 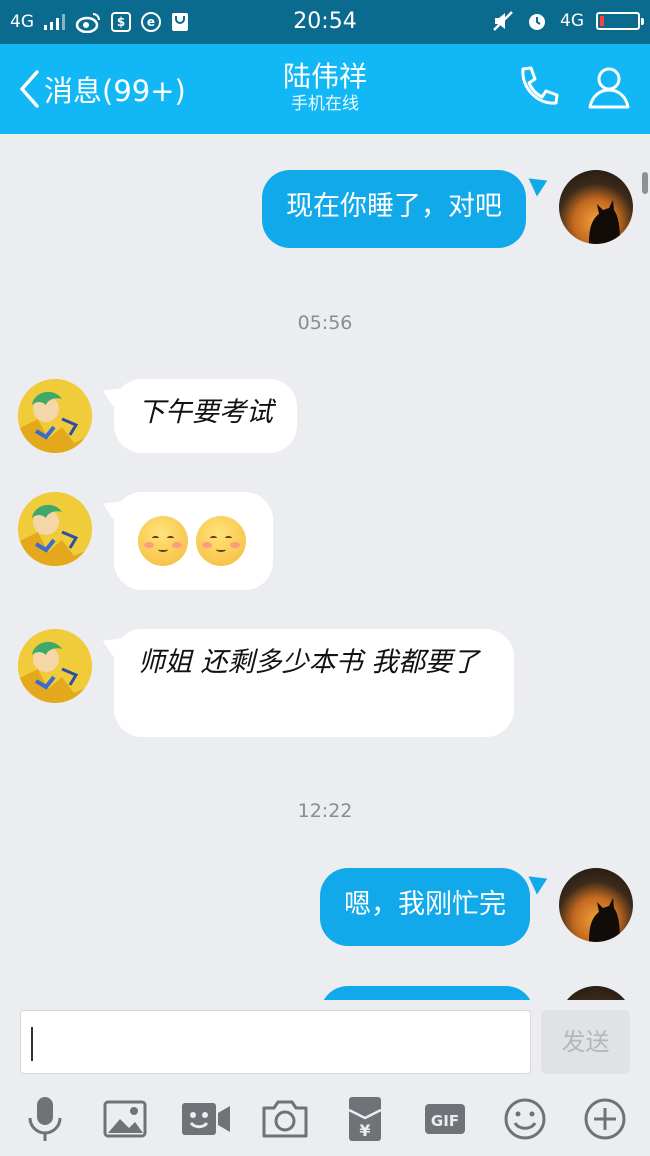 I want to click on video-call-icon, so click(x=206, y=1119).